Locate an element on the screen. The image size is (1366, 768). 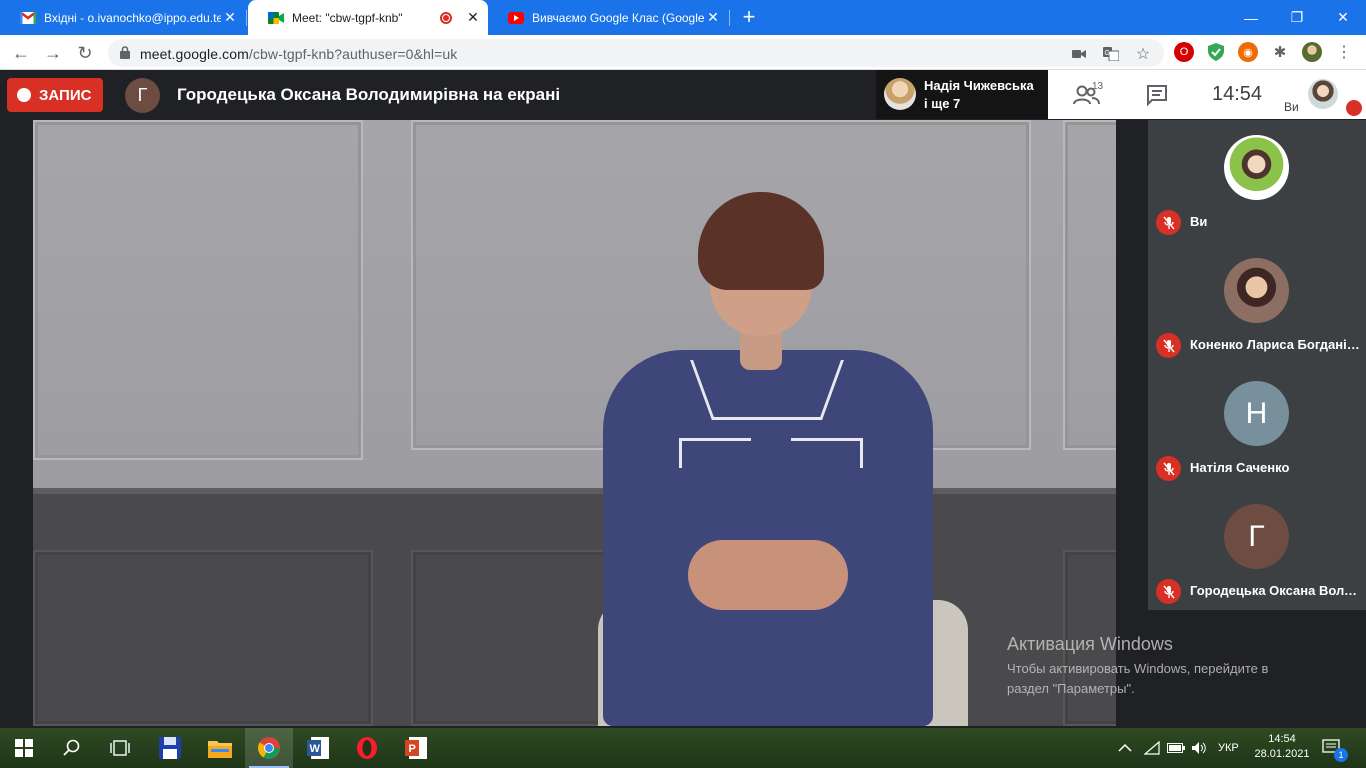
tab-youtube: Вивчаємо Google Клас (Google ✕ is located at coordinates (608, 17).